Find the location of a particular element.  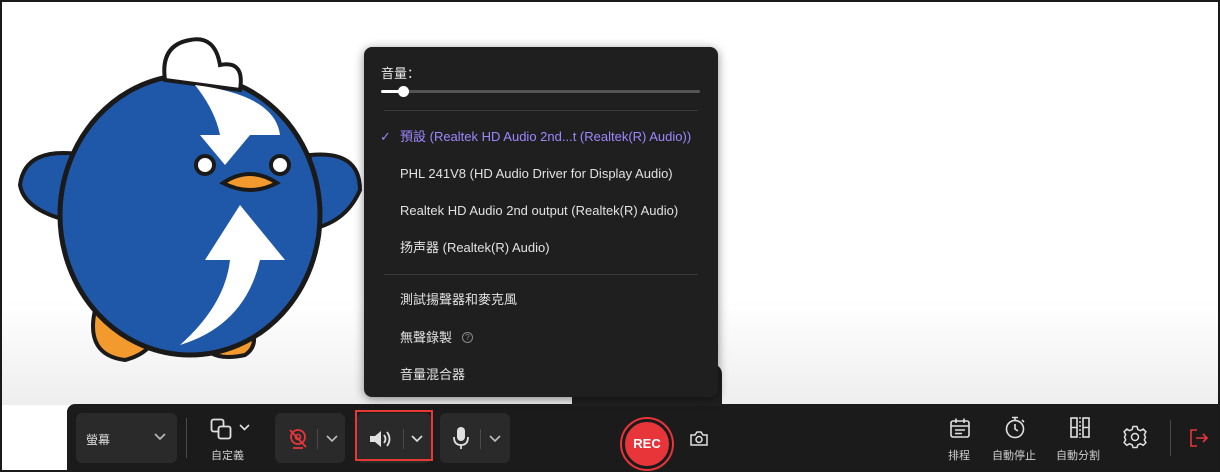

device-item-speaker: 扬声器 (Realtek(R) Audio) is located at coordinates (541, 248).